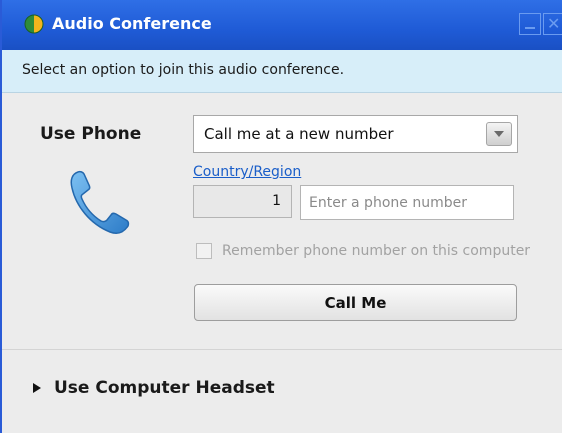 This screenshot has width=562, height=433. I want to click on chevron-down-icon, so click(499, 134).